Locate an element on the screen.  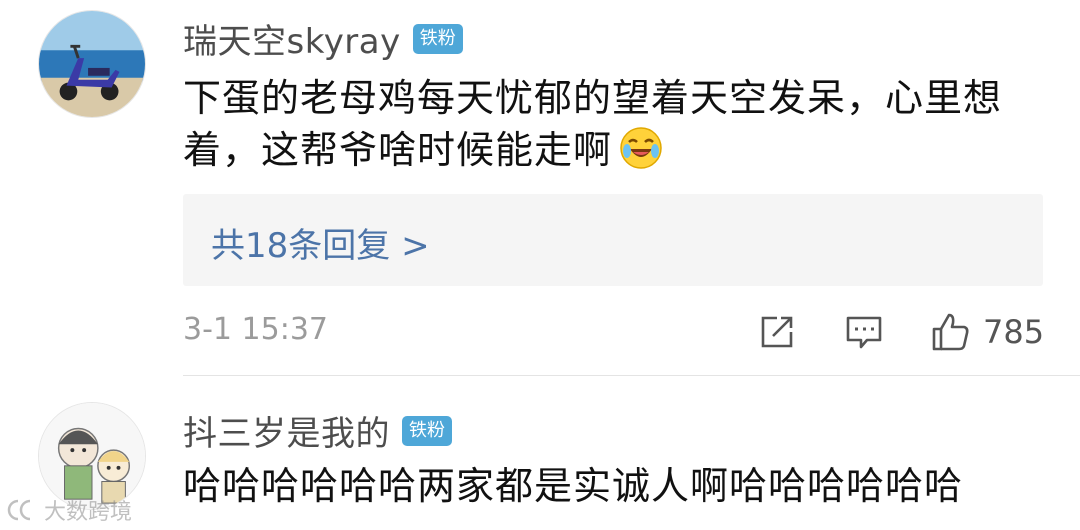
username-row: 抖三岁是我的 铁粉 is located at coordinates (317, 430).